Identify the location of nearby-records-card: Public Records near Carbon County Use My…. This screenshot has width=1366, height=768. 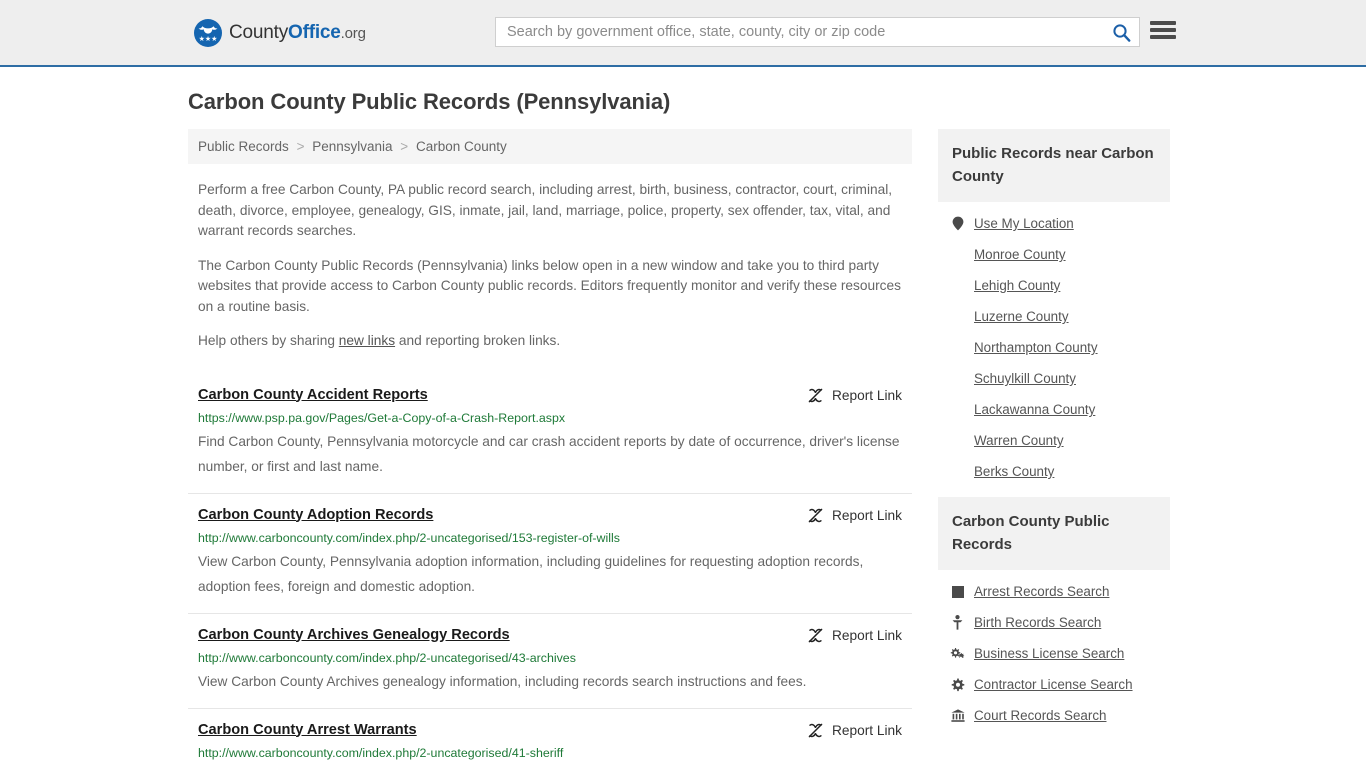
(1054, 308).